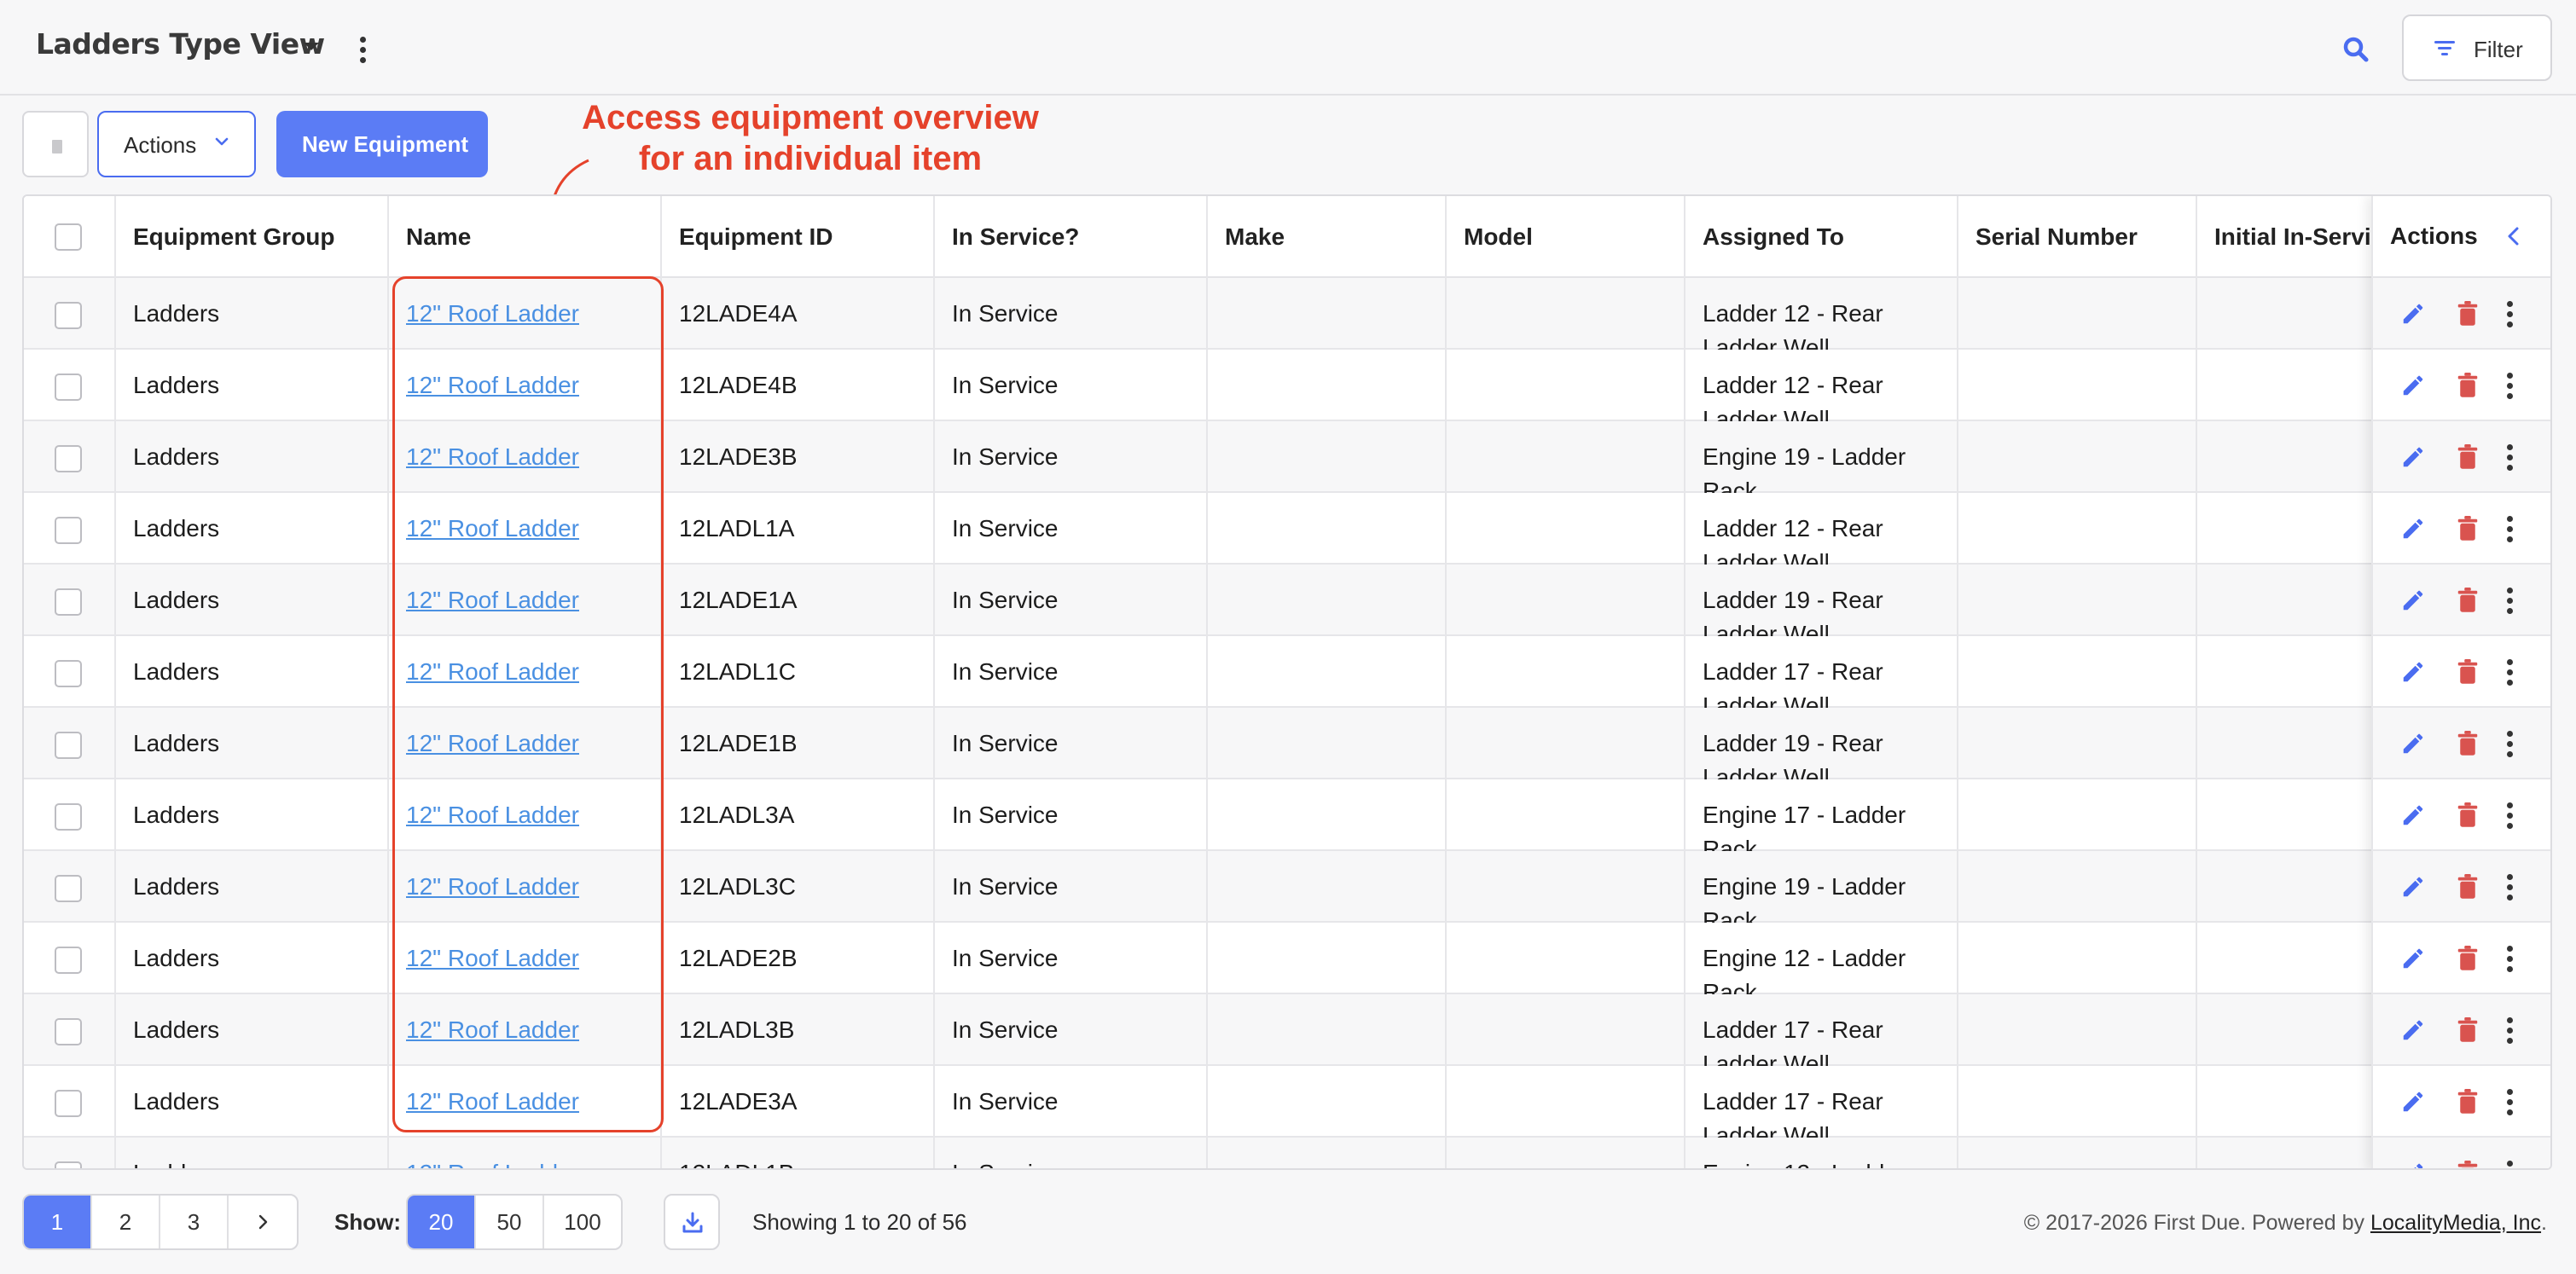  I want to click on col-equipment-group: Equipment Group, so click(252, 237).